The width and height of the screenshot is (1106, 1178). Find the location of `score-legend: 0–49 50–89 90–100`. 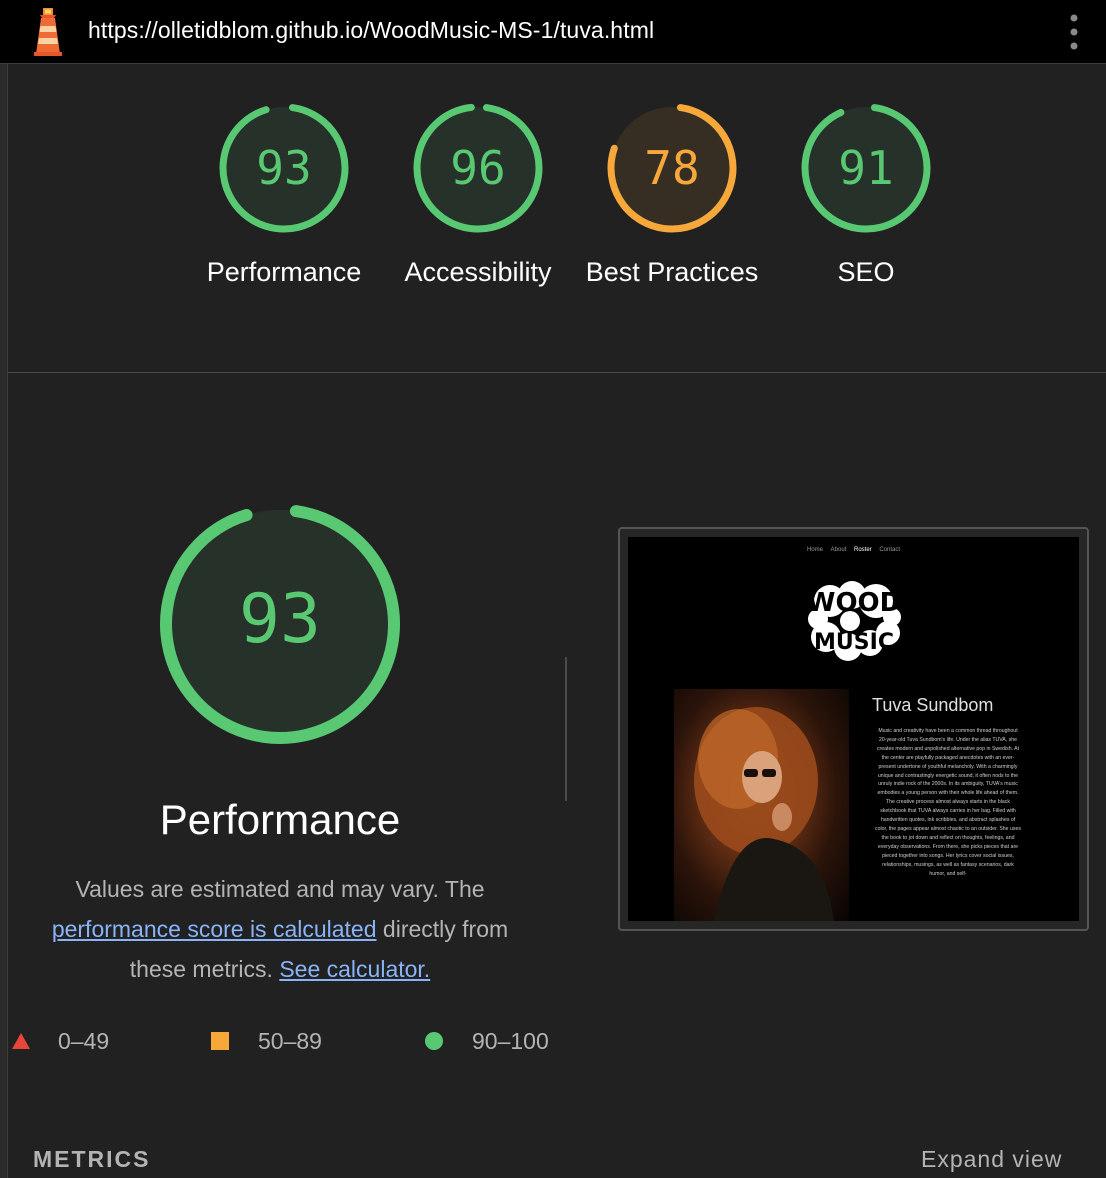

score-legend: 0–49 50–89 90–100 is located at coordinates (288, 1042).